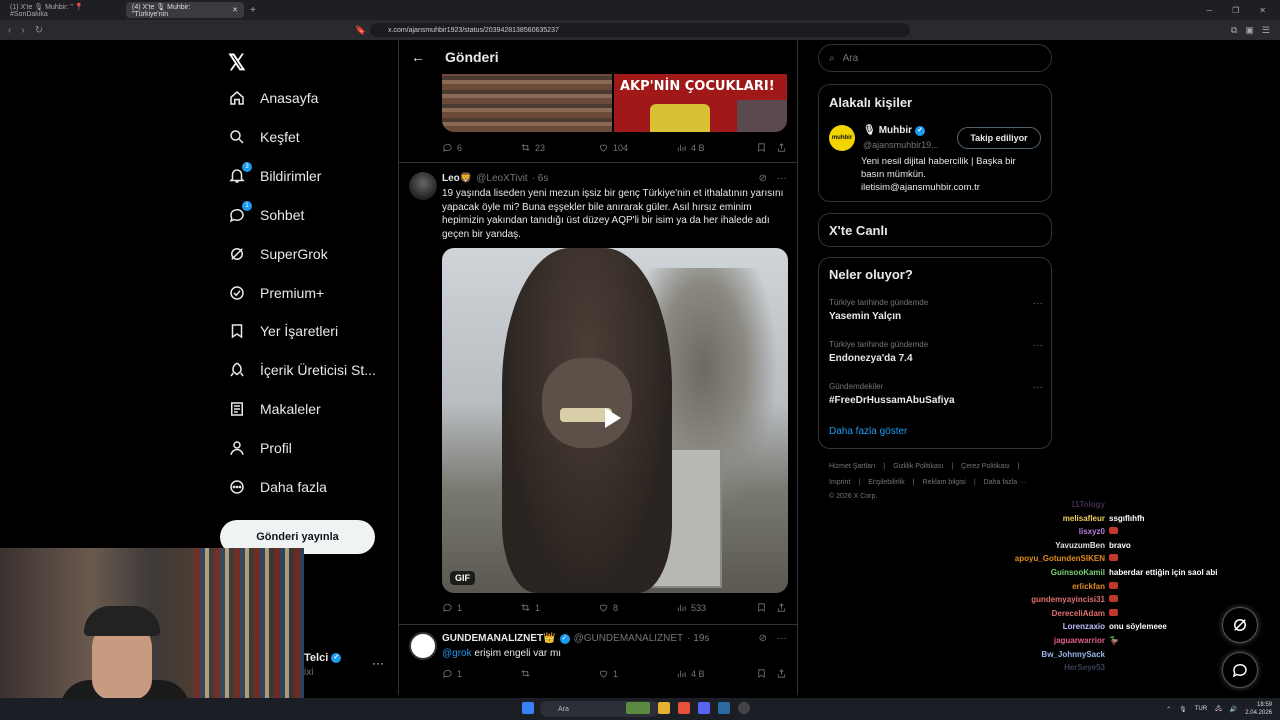  I want to click on author-name: Leo🦁, so click(457, 178).